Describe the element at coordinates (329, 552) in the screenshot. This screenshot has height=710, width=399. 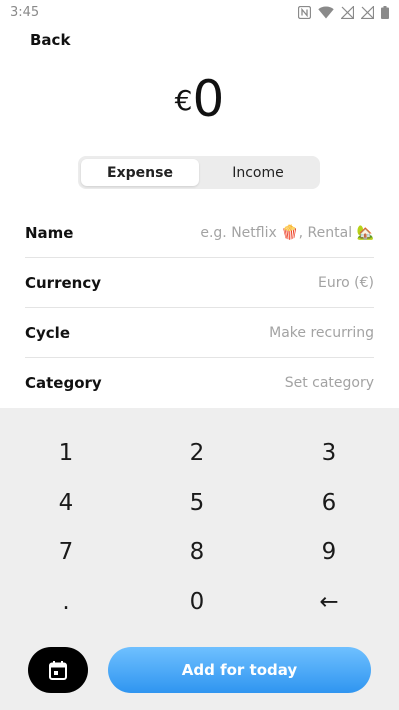
I see `key-9: 9` at that location.